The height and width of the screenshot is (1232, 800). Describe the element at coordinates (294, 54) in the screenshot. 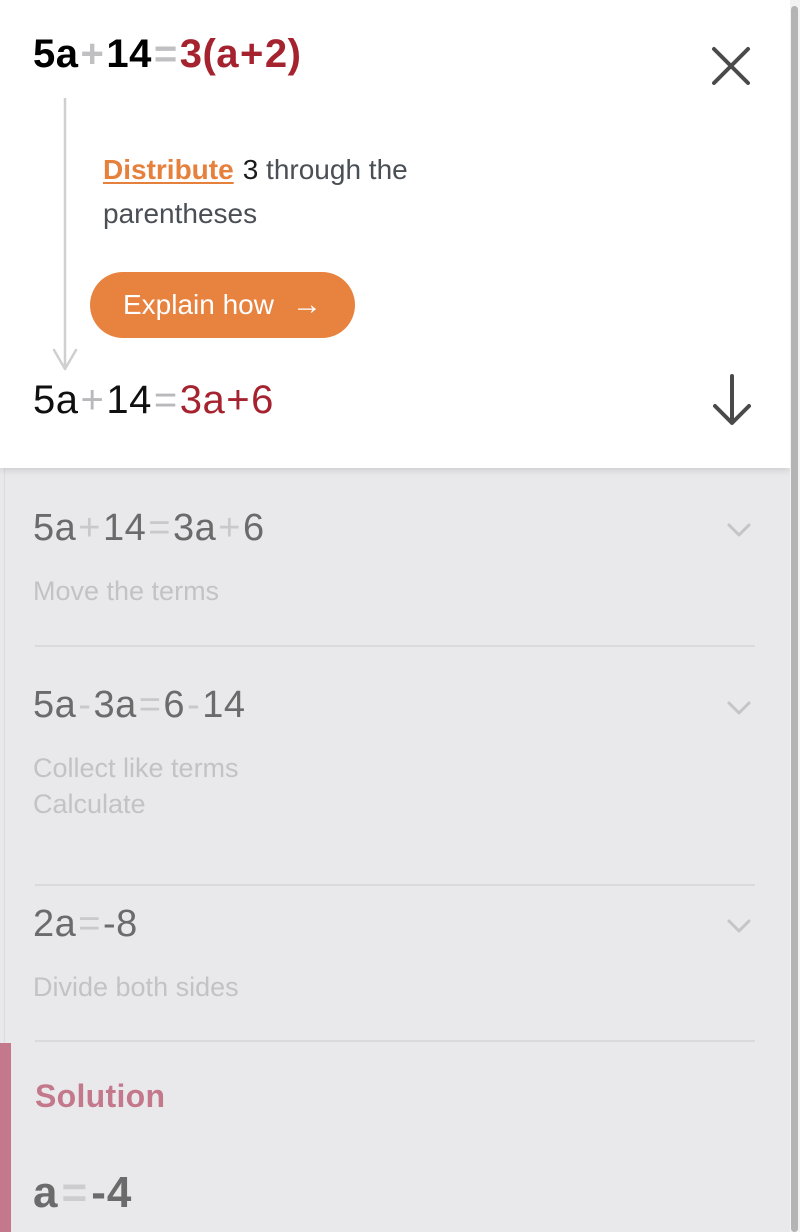

I see `equation-token: )` at that location.